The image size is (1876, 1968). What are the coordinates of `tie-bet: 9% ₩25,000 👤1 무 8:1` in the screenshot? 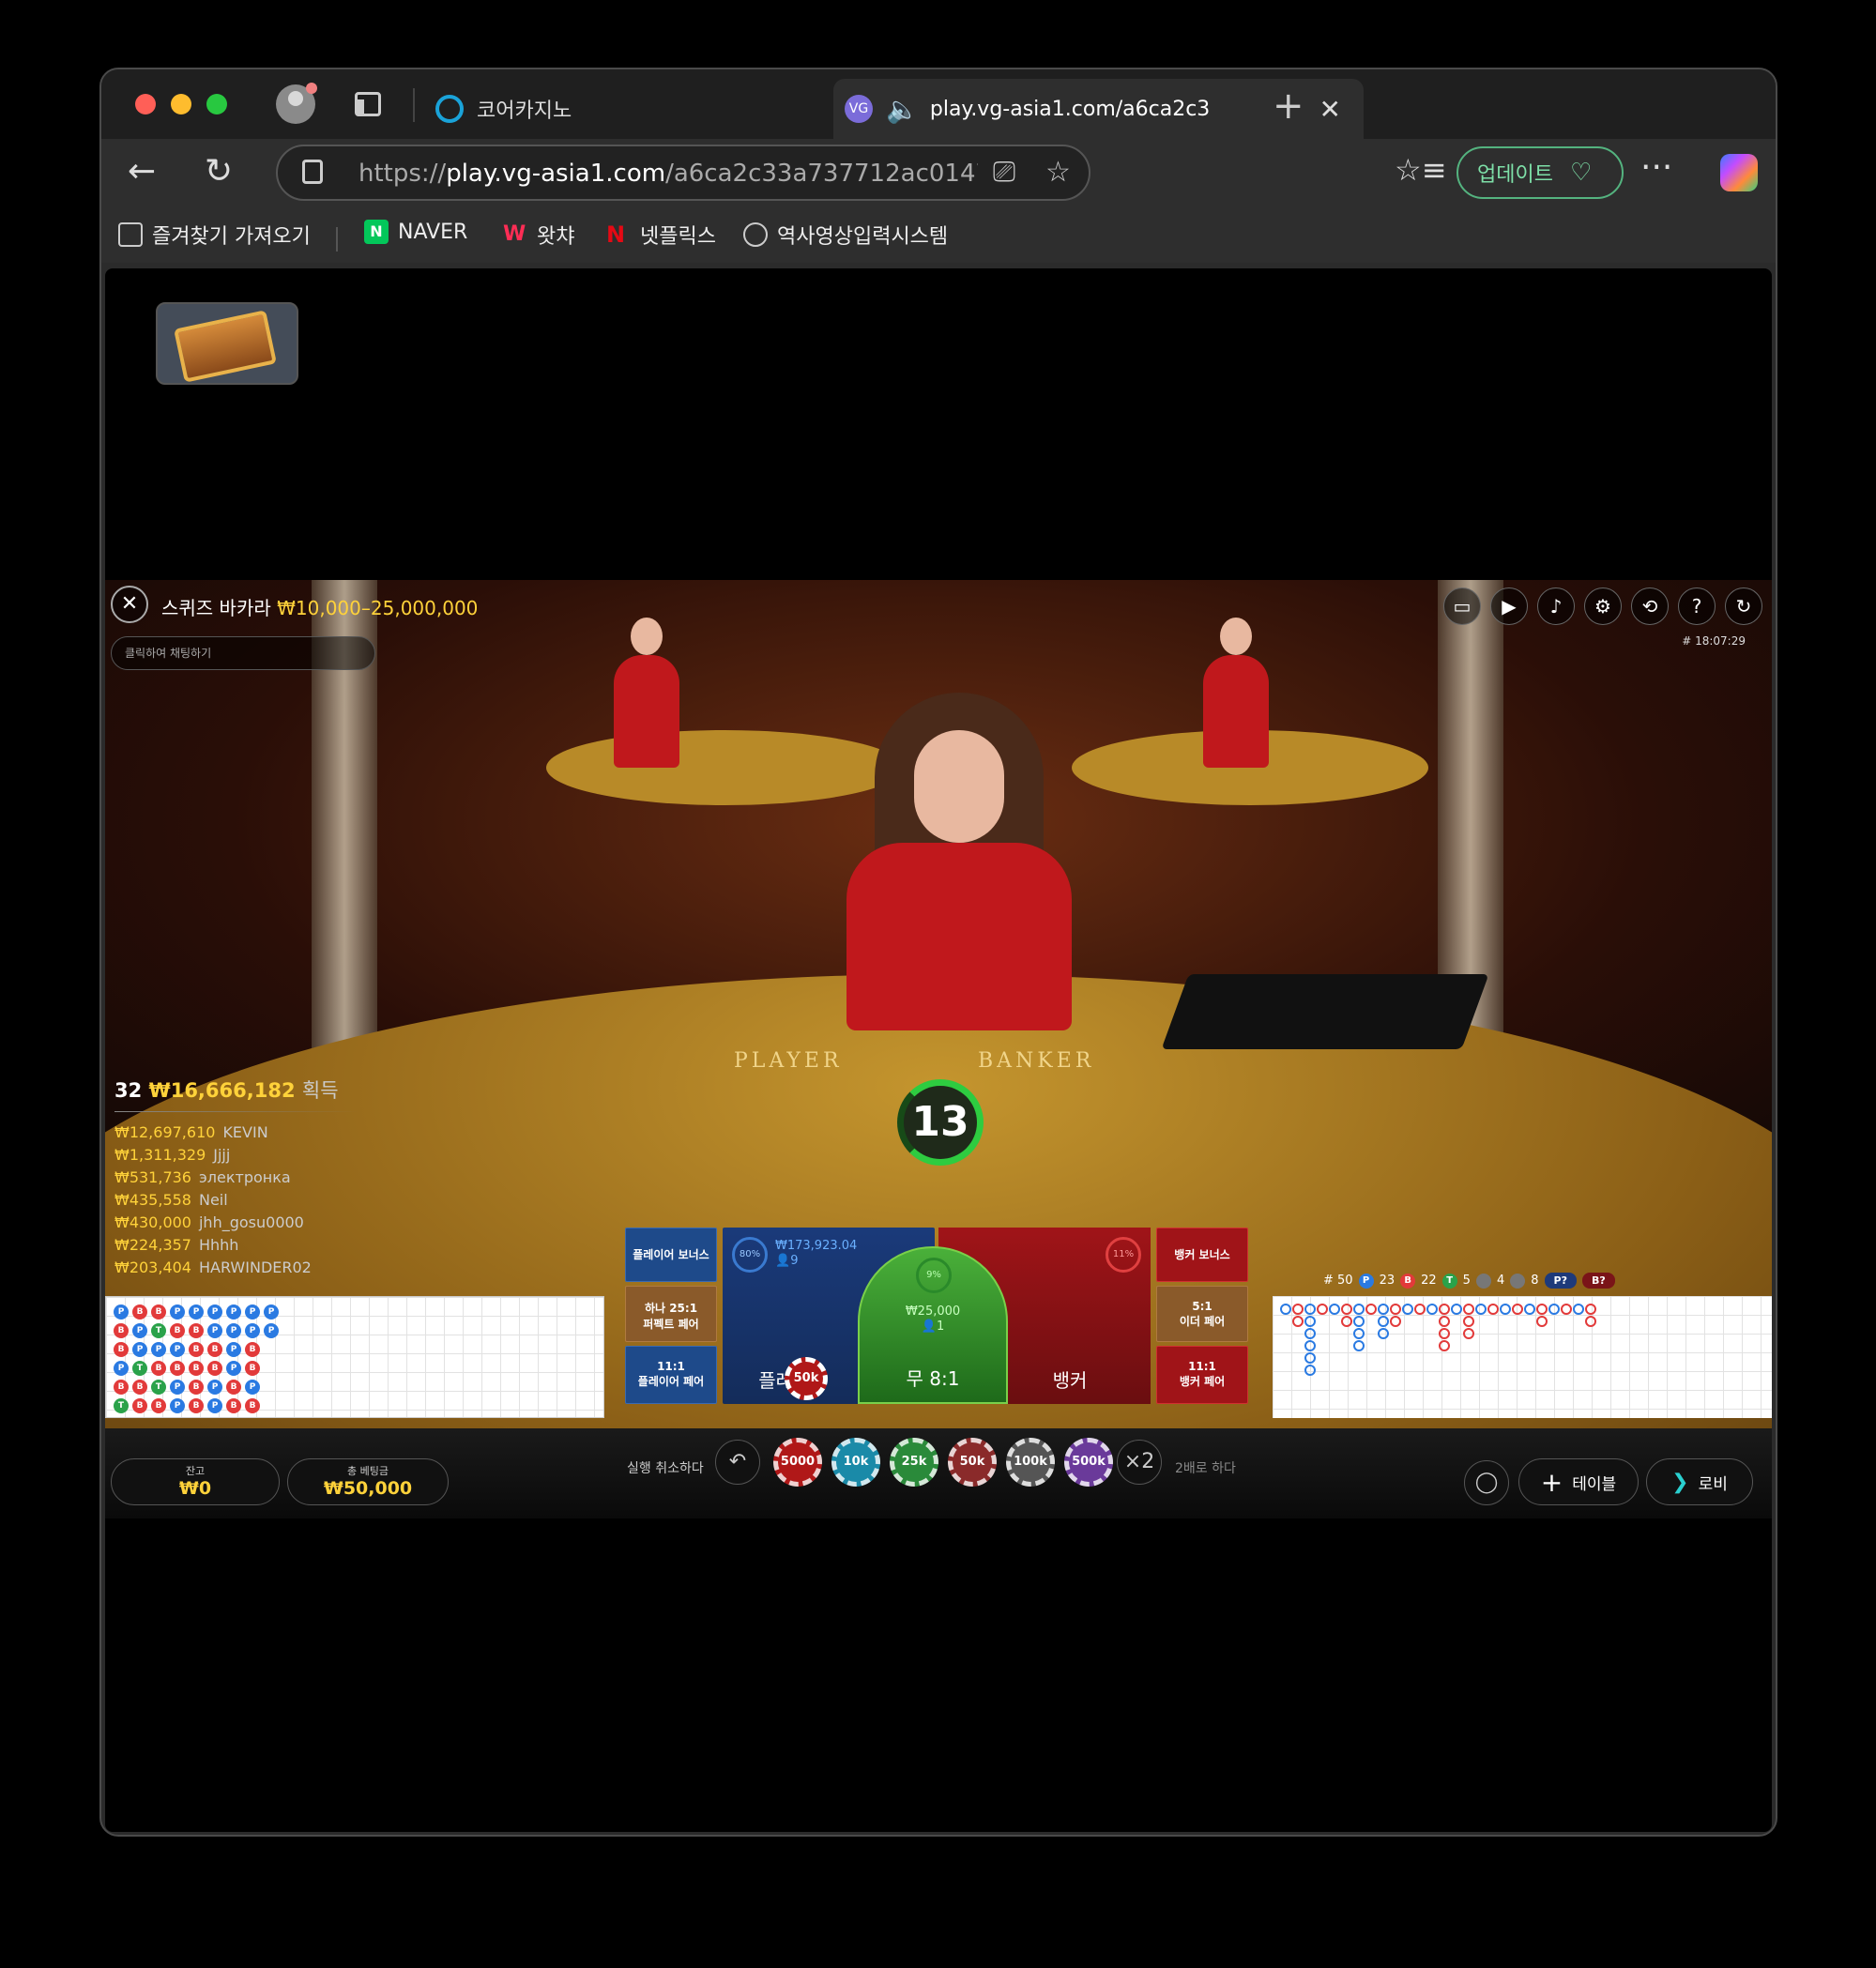 It's located at (933, 1325).